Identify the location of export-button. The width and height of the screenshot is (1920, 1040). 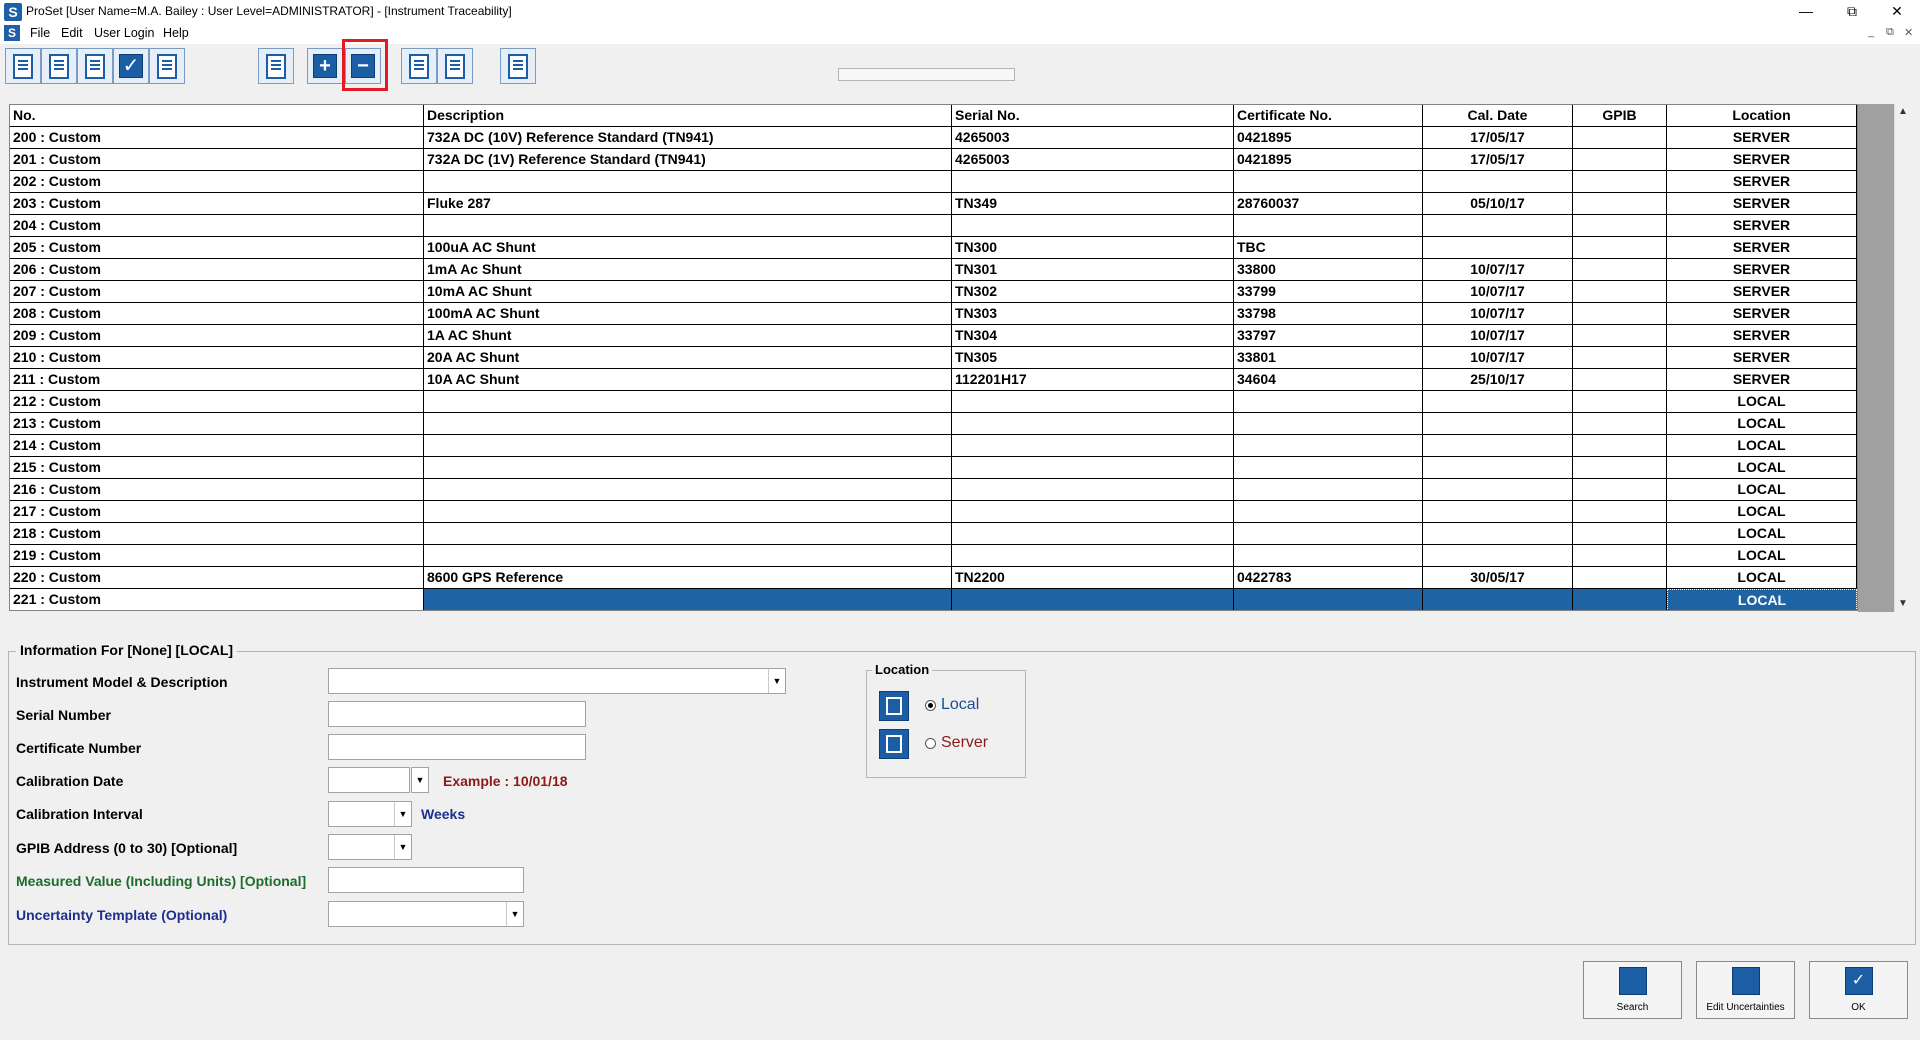
(455, 66).